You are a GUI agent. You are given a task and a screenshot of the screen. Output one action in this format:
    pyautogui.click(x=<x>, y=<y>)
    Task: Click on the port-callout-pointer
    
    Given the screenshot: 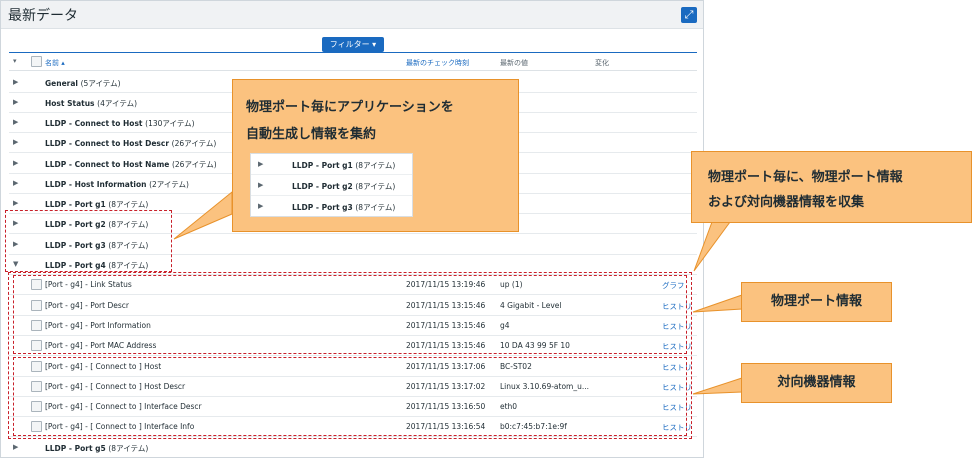 What is the action you would take?
    pyautogui.click(x=717, y=303)
    